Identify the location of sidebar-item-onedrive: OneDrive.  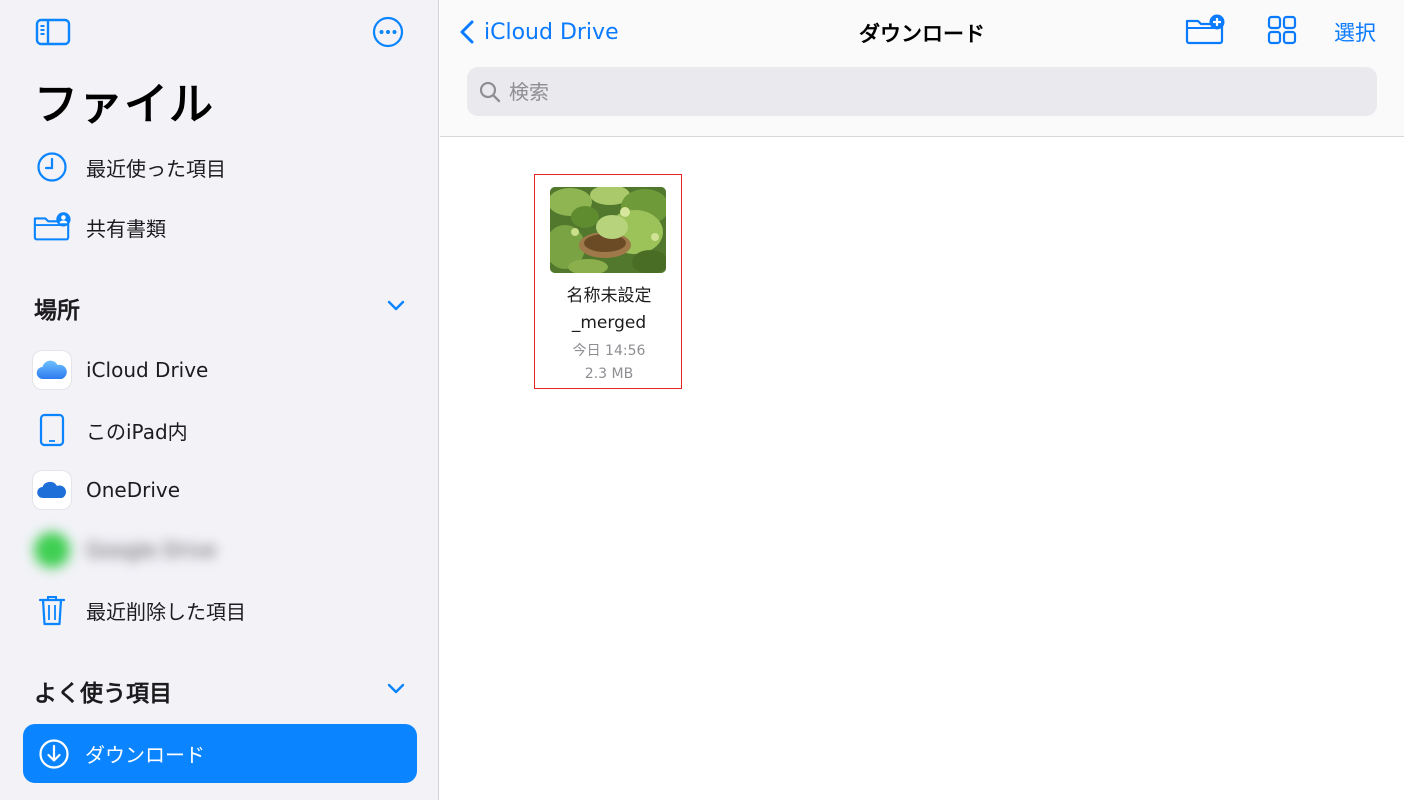
(219, 490).